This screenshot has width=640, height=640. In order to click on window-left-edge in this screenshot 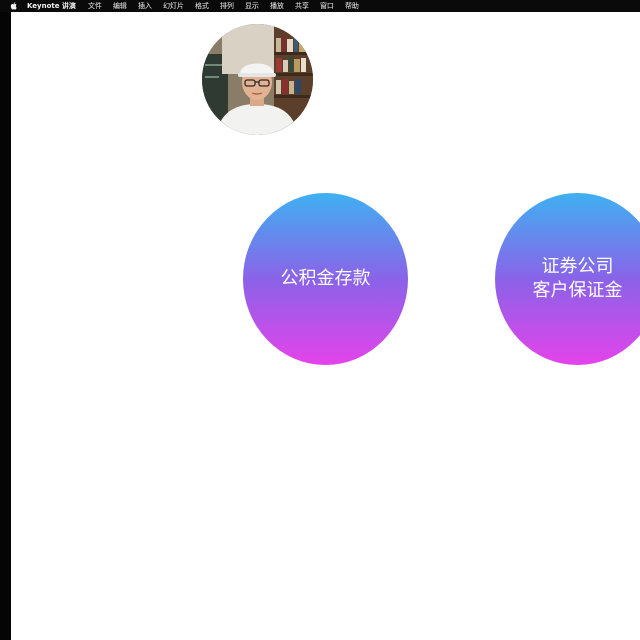, I will do `click(5, 326)`.